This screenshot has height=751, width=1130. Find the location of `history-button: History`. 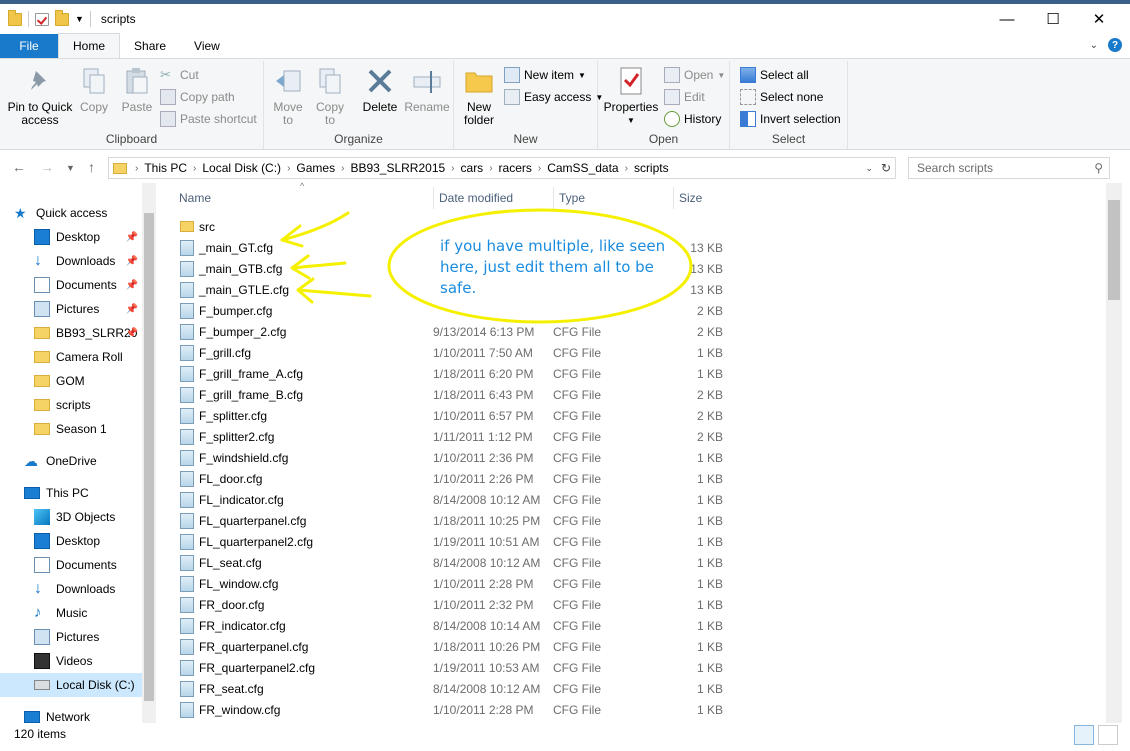

history-button: History is located at coordinates (692, 119).